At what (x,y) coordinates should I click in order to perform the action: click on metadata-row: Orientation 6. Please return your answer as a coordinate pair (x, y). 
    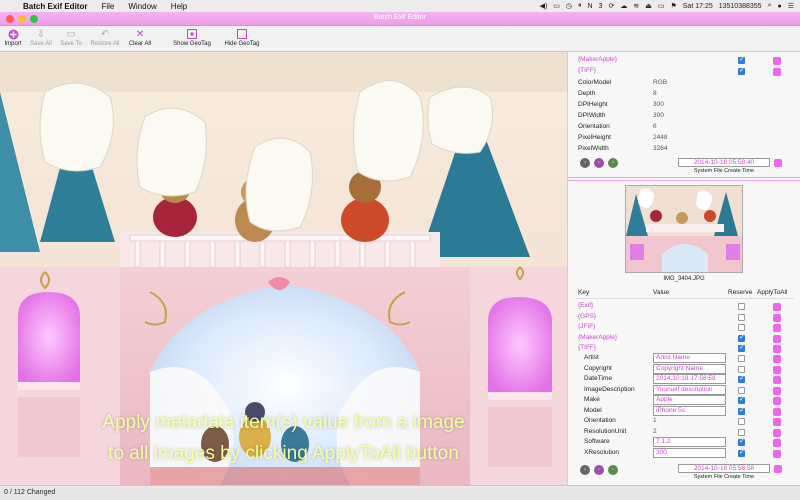
    Looking at the image, I should click on (689, 127).